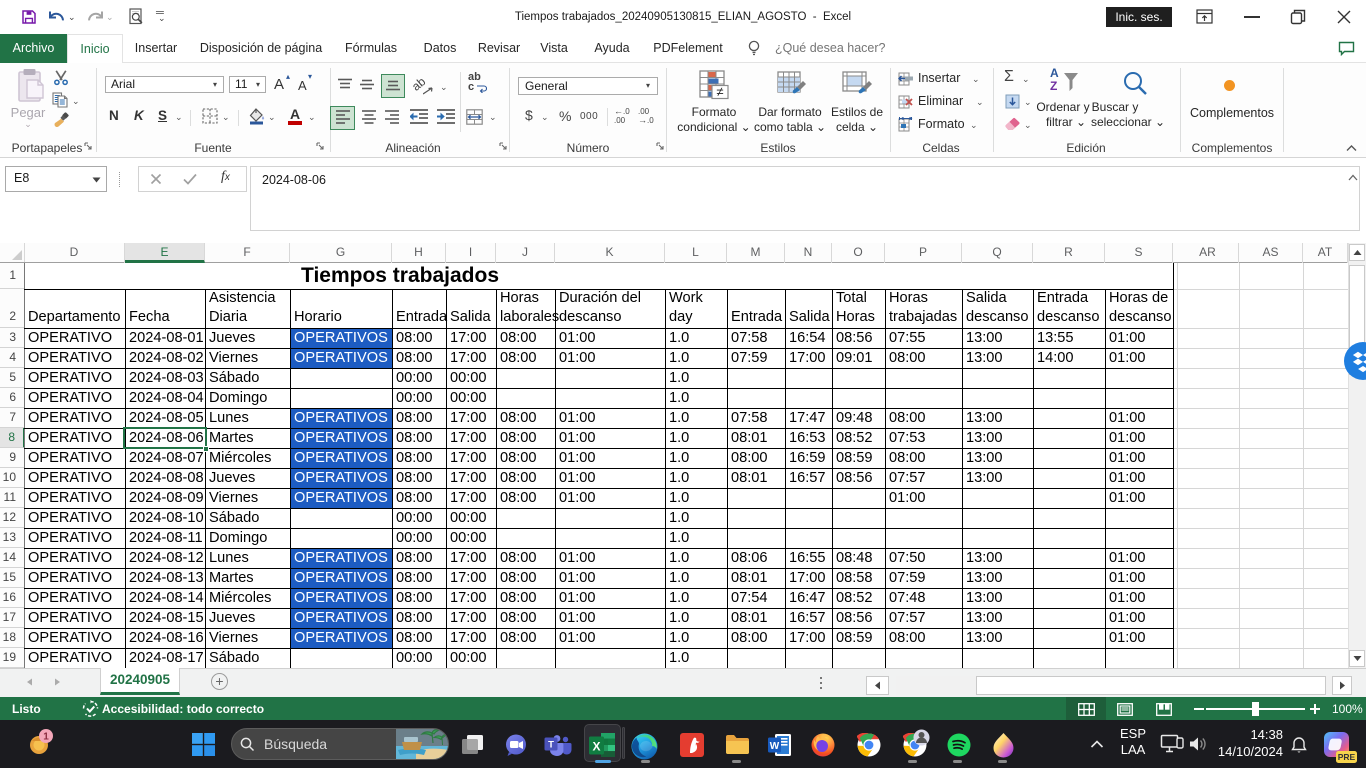  What do you see at coordinates (596, 747) in the screenshot?
I see `svg-text: X` at bounding box center [596, 747].